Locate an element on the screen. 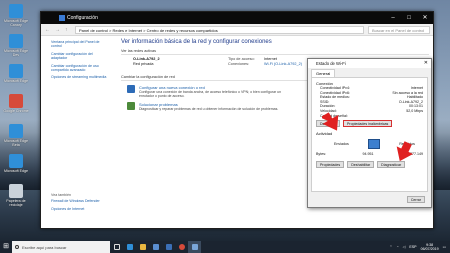  sidebar-link-firewall: Firewall de Windows Defender is located at coordinates (75, 201).